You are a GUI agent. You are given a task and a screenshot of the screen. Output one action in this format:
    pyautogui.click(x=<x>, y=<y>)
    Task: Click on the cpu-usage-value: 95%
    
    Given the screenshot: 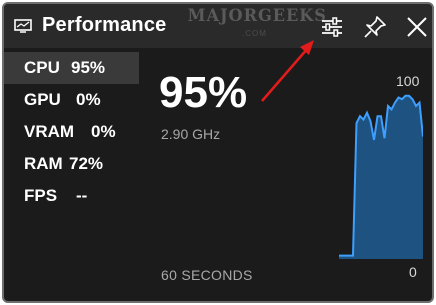 What is the action you would take?
    pyautogui.click(x=203, y=92)
    